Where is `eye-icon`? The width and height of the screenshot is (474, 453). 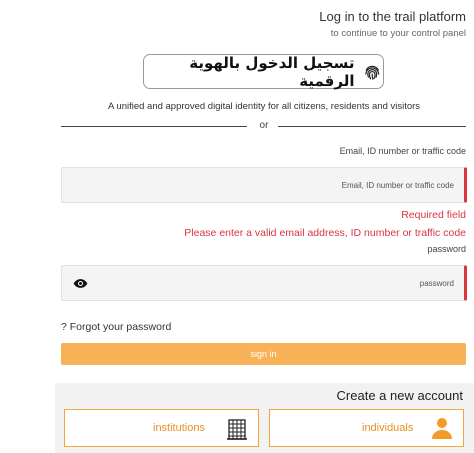 eye-icon is located at coordinates (80, 283).